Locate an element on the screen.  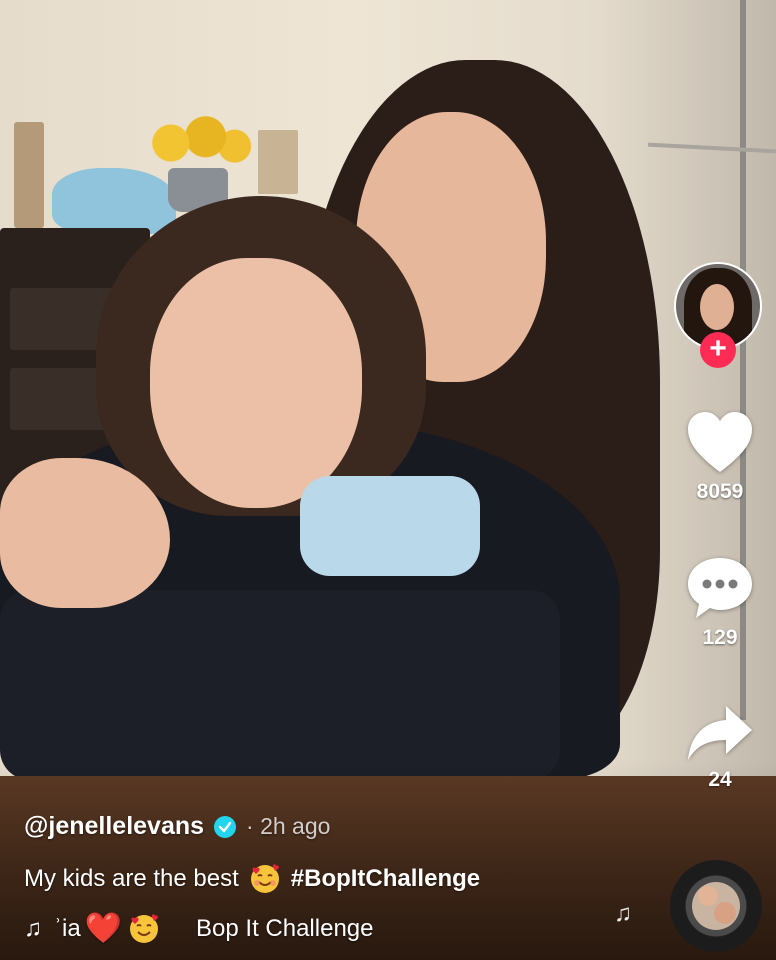
share-arrow-icon is located at coordinates (720, 733).